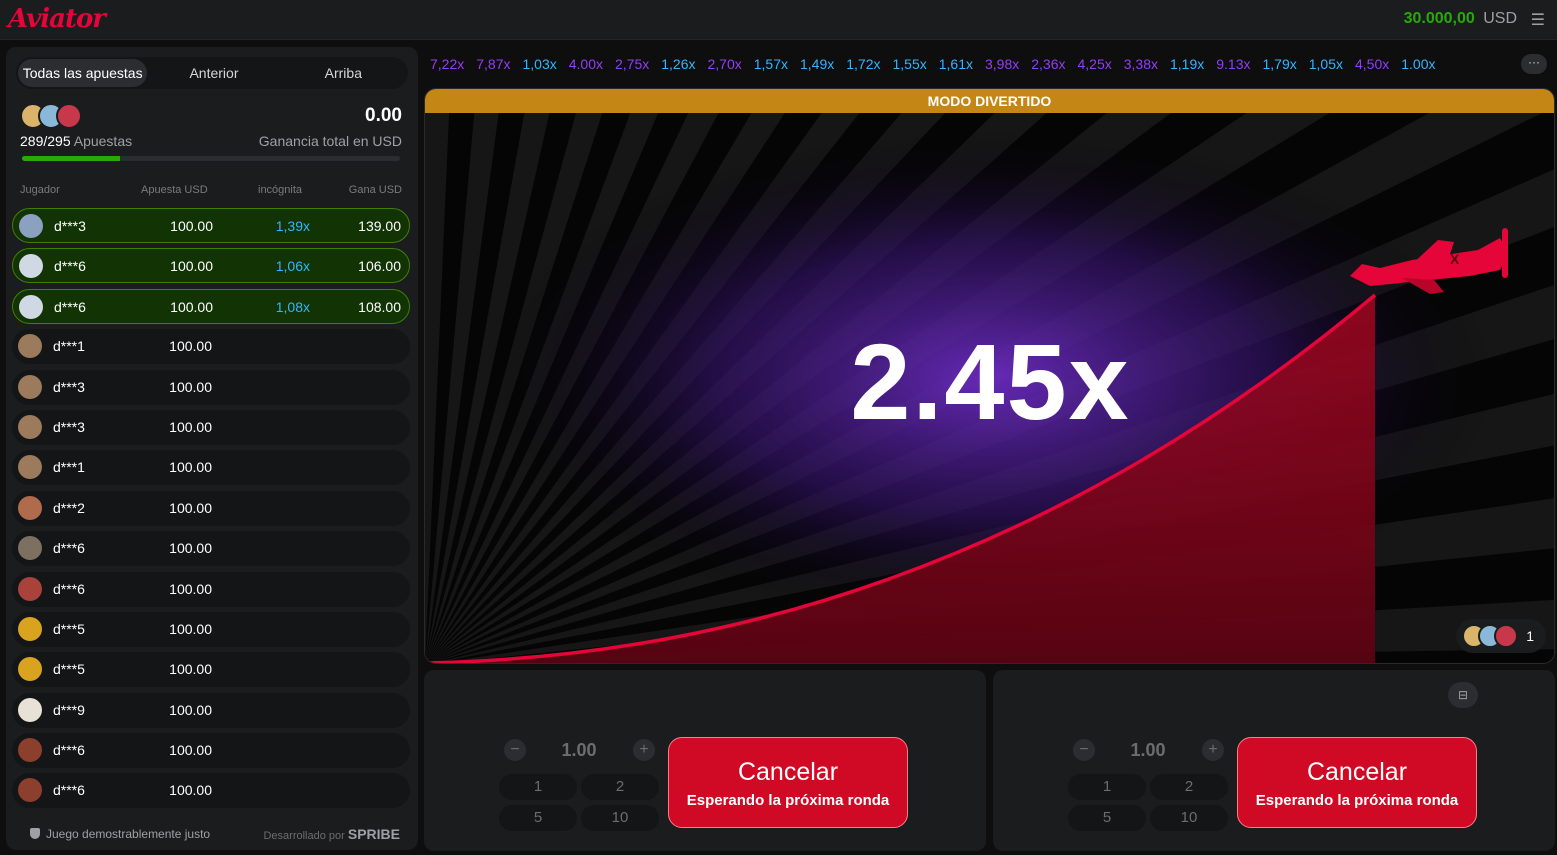 Image resolution: width=1557 pixels, height=855 pixels. What do you see at coordinates (586, 64) in the screenshot?
I see `history-multiplier: 4.00x` at bounding box center [586, 64].